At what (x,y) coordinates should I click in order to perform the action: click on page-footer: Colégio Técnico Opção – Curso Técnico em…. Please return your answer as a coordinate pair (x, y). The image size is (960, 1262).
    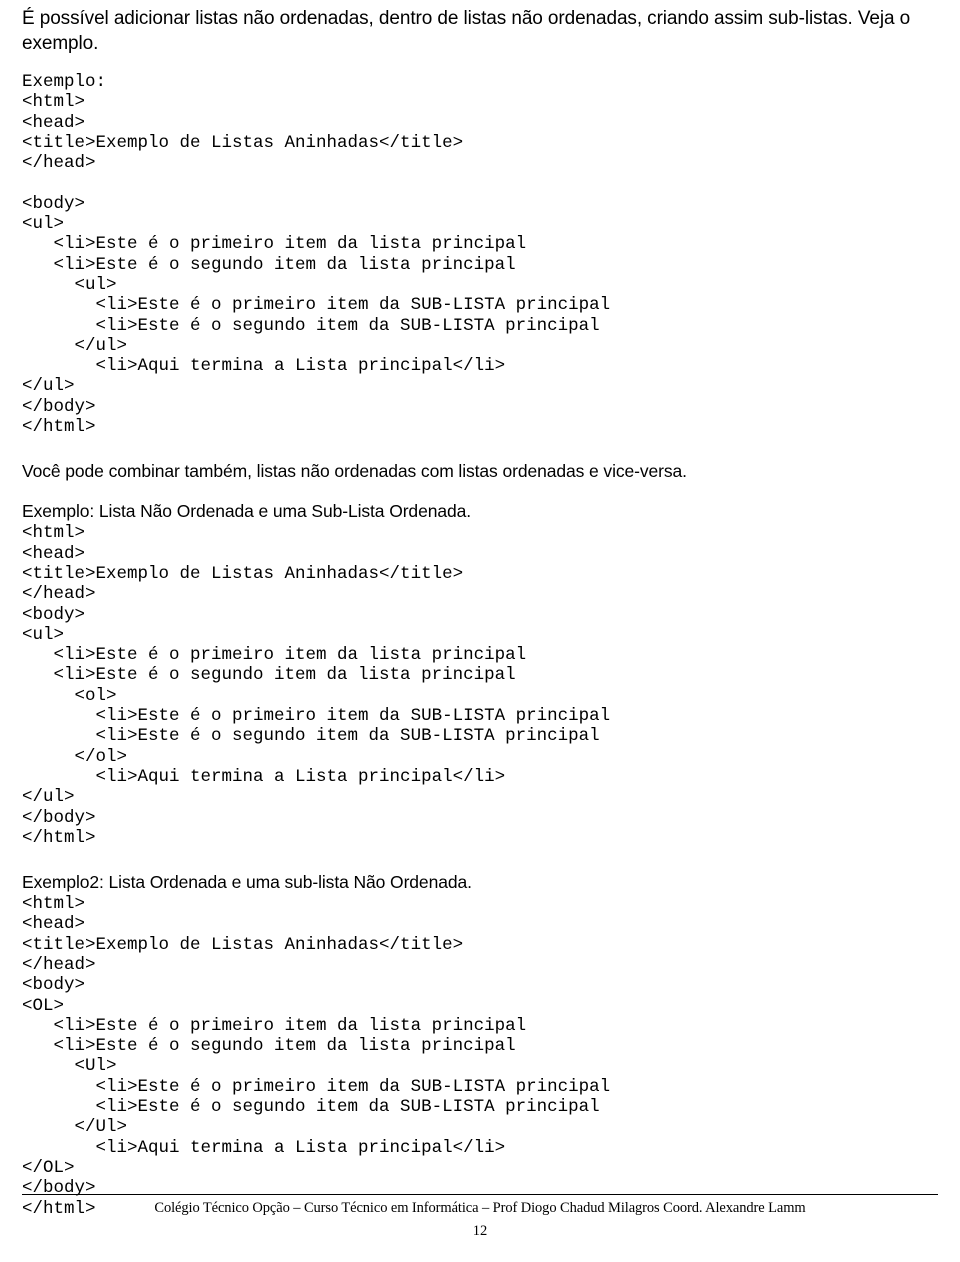
    Looking at the image, I should click on (480, 1217).